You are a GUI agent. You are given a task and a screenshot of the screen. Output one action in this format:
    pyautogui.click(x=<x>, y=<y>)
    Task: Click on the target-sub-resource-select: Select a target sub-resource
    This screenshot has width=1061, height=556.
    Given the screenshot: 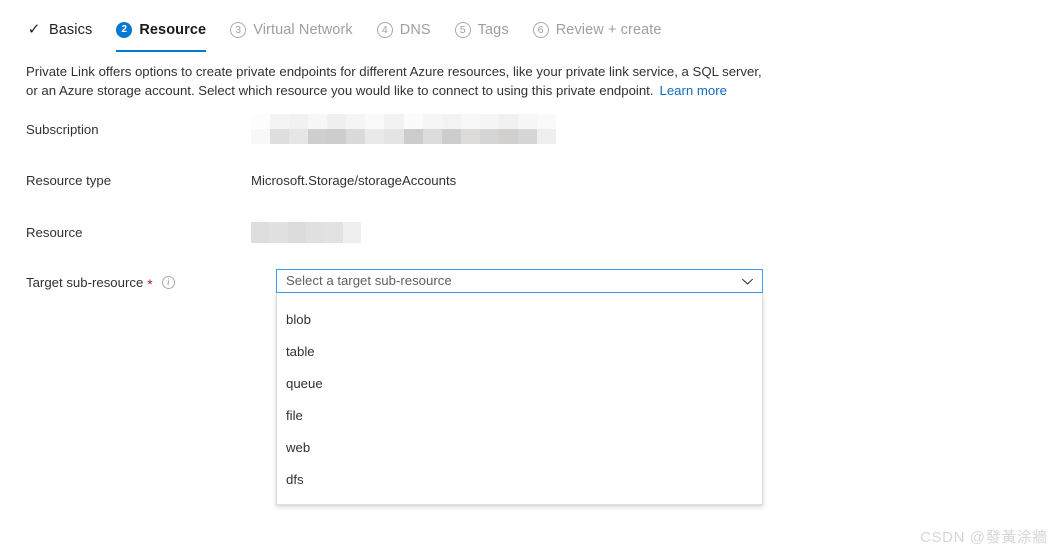 What is the action you would take?
    pyautogui.click(x=519, y=281)
    